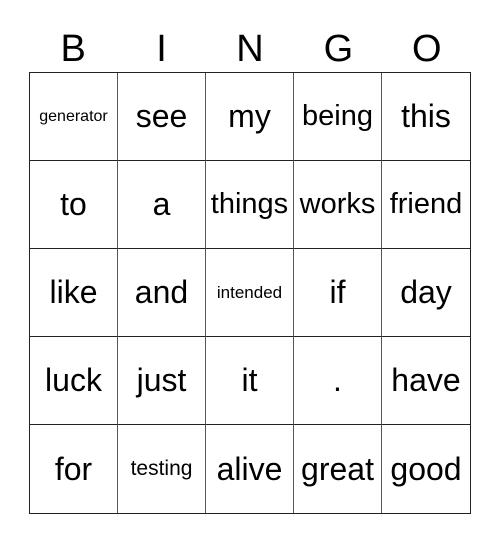 This screenshot has width=500, height=544. What do you see at coordinates (74, 117) in the screenshot?
I see `bingo-cell: generator` at bounding box center [74, 117].